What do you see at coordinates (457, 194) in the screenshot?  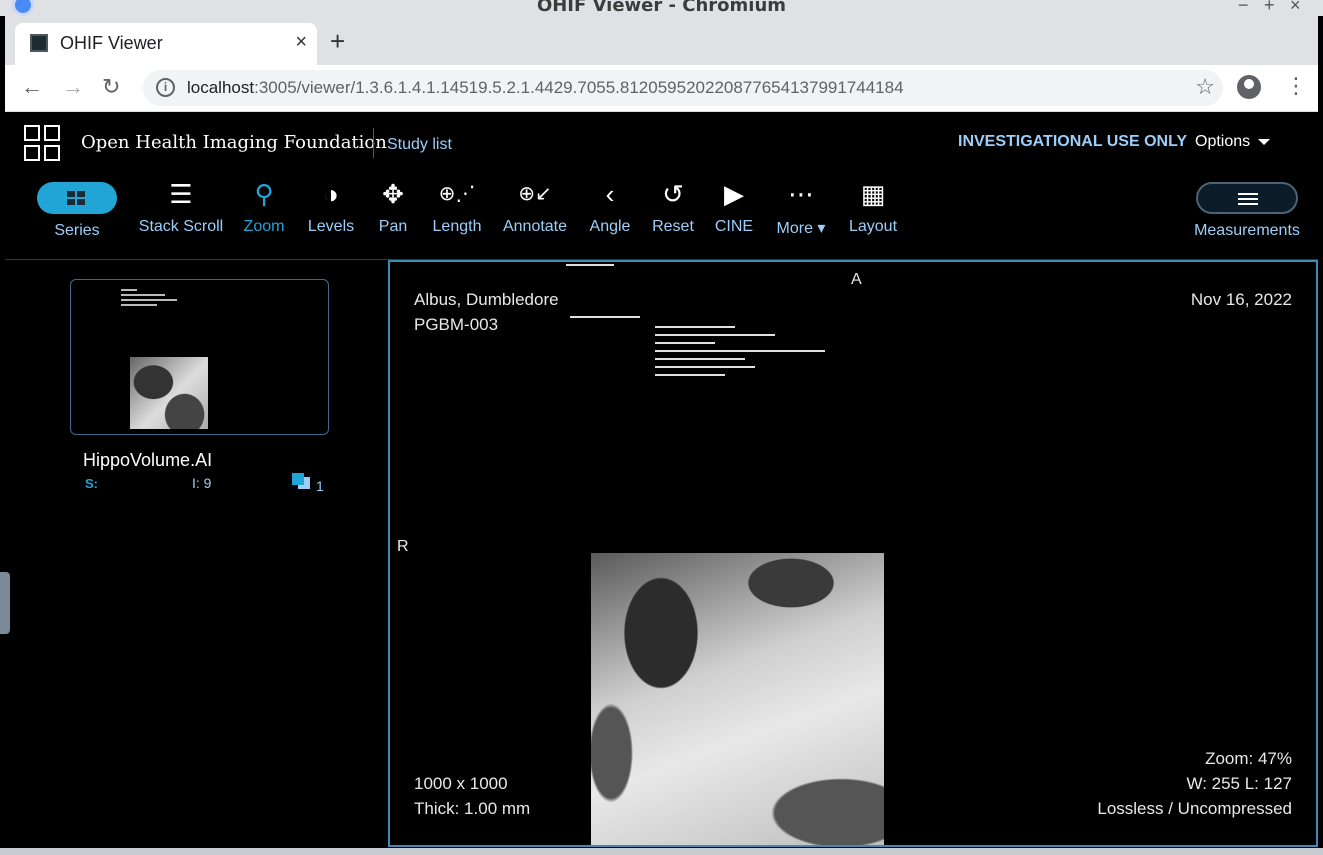 I see `ruler-icon: ⊕⋰` at bounding box center [457, 194].